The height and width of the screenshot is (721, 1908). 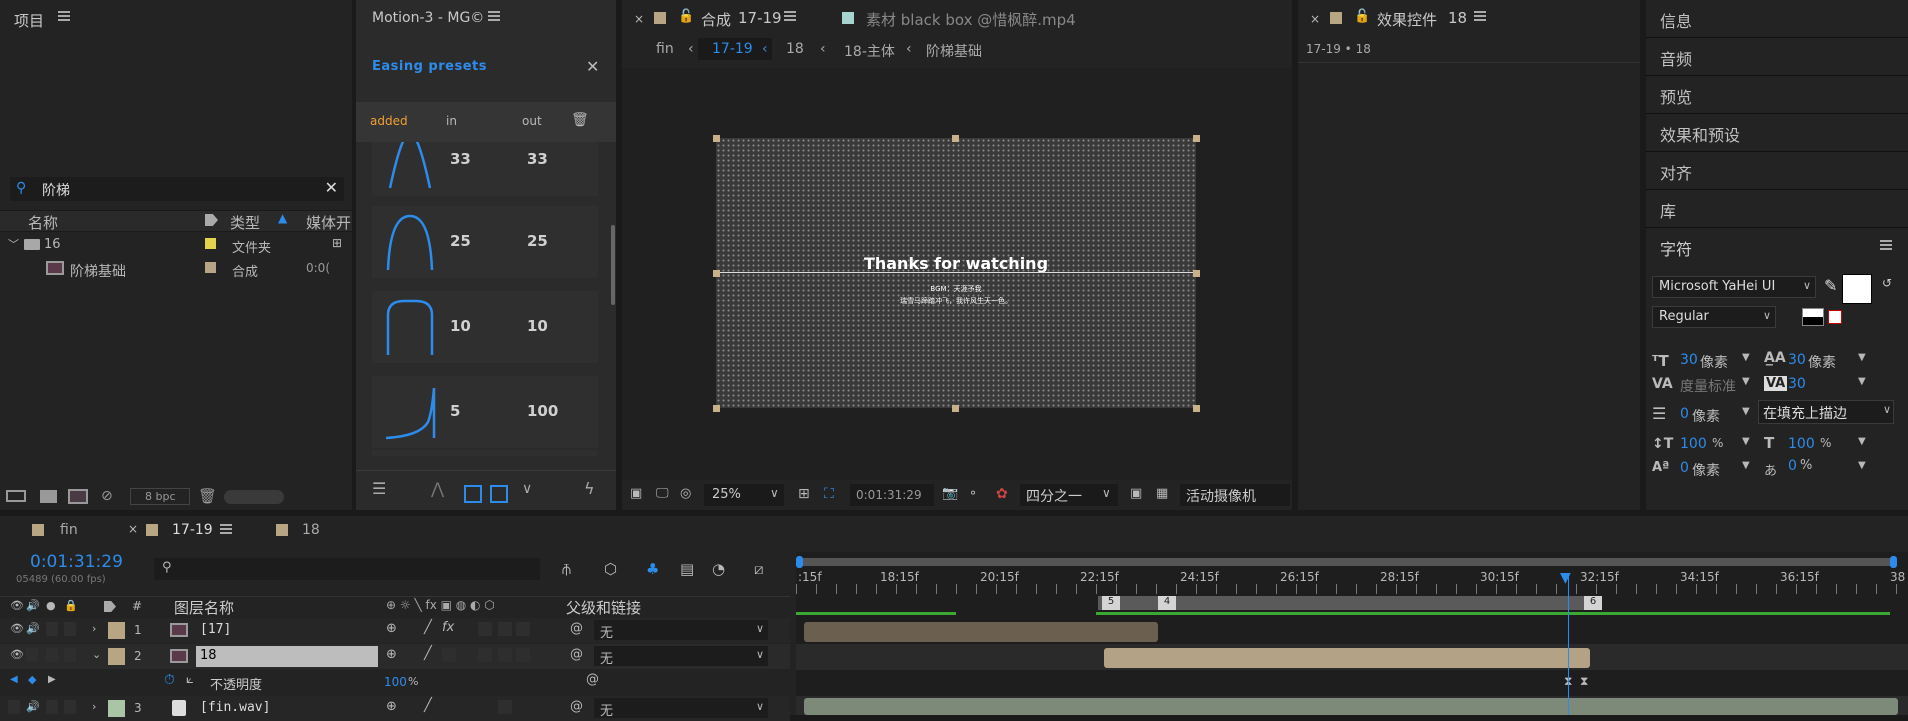 What do you see at coordinates (1593, 603) in the screenshot?
I see `marker: 6` at bounding box center [1593, 603].